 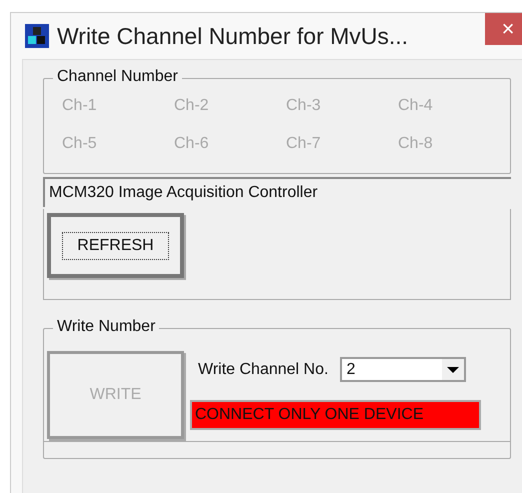 What do you see at coordinates (80, 106) in the screenshot?
I see `channel-label: Ch-1` at bounding box center [80, 106].